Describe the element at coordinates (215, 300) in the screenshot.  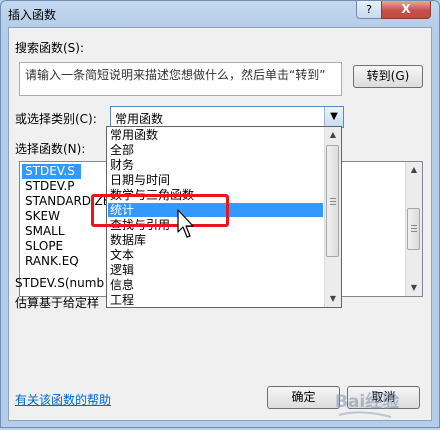
I see `dropdown-item: 工程` at that location.